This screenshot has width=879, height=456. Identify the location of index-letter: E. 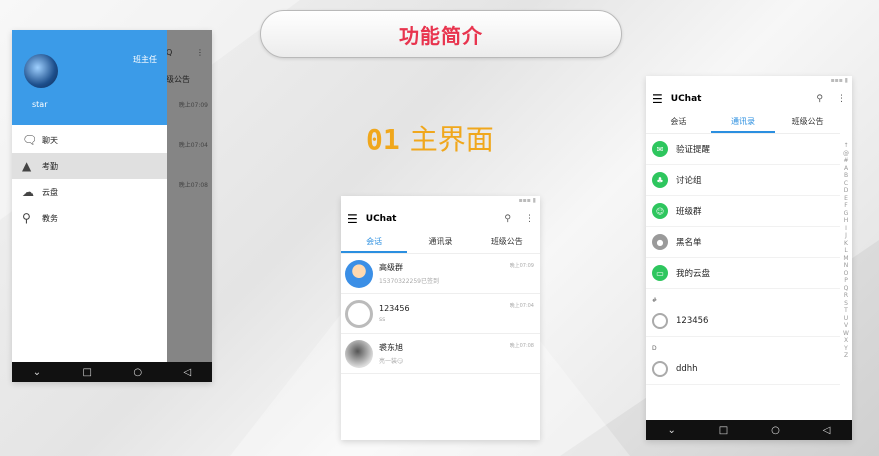
(846, 199).